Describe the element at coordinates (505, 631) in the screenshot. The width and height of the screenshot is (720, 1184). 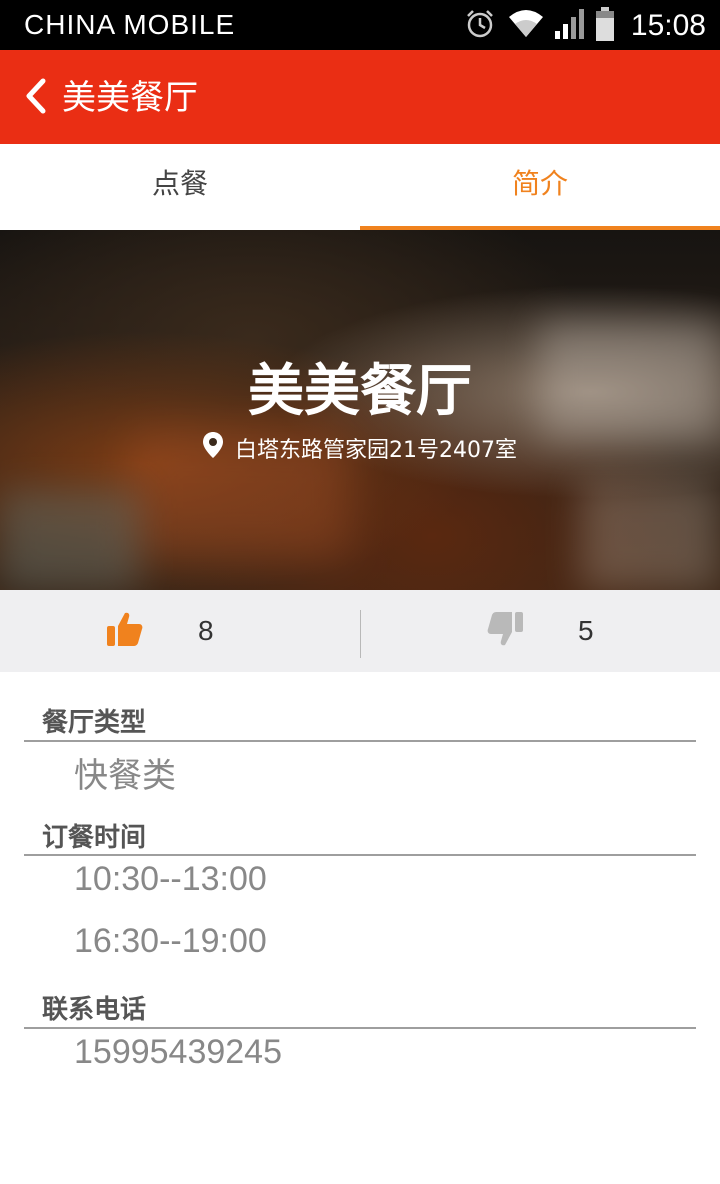
I see `thumbs-down-icon` at that location.